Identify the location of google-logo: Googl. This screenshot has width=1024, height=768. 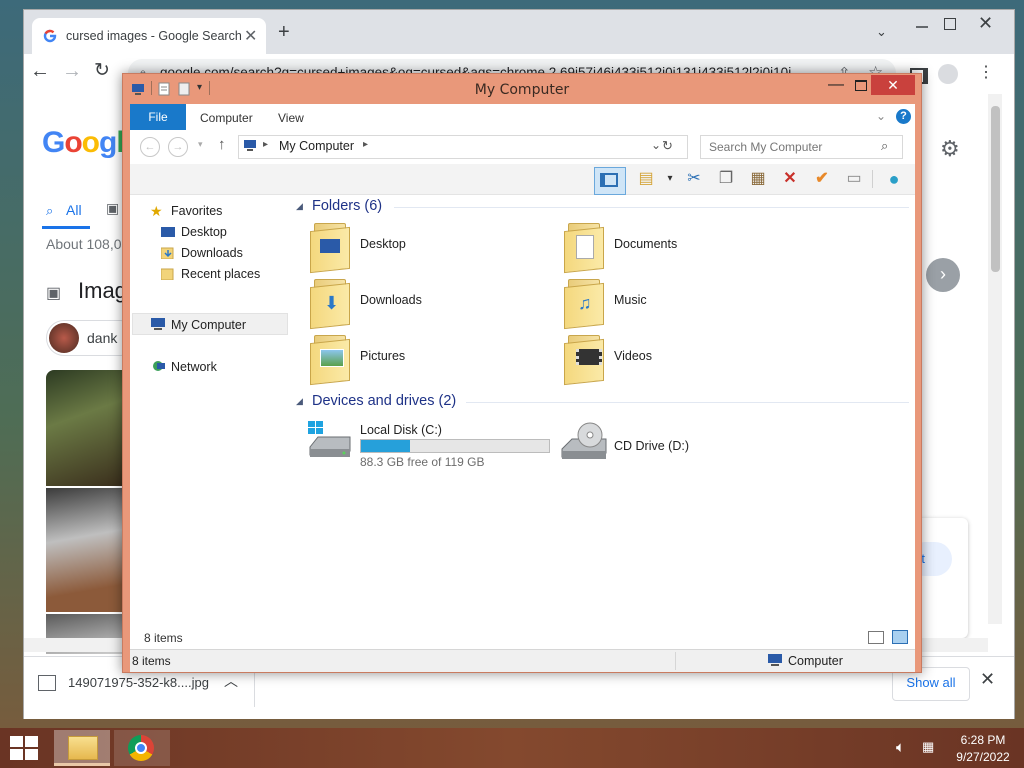
(83, 143).